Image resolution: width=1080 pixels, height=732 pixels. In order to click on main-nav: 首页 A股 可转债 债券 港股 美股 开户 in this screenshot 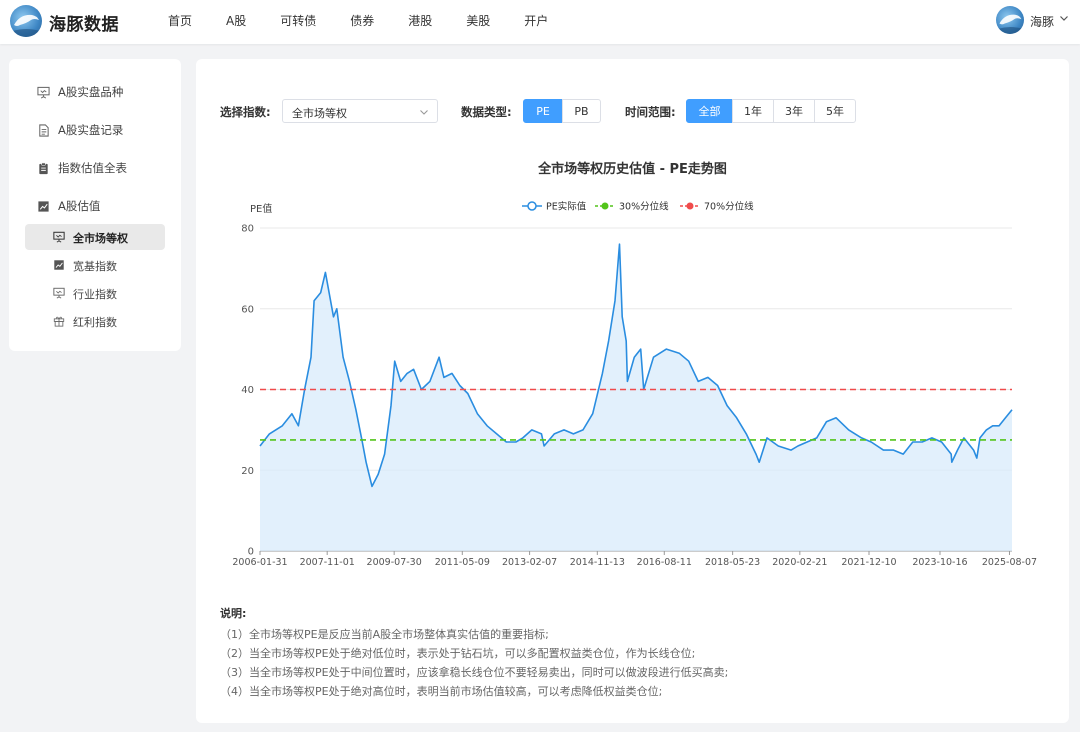, I will do `click(365, 22)`.